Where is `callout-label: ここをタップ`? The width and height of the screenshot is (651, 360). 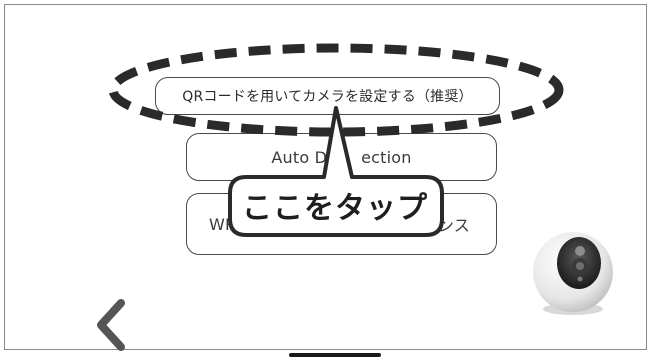
callout-label: ここをタップ is located at coordinates (335, 208).